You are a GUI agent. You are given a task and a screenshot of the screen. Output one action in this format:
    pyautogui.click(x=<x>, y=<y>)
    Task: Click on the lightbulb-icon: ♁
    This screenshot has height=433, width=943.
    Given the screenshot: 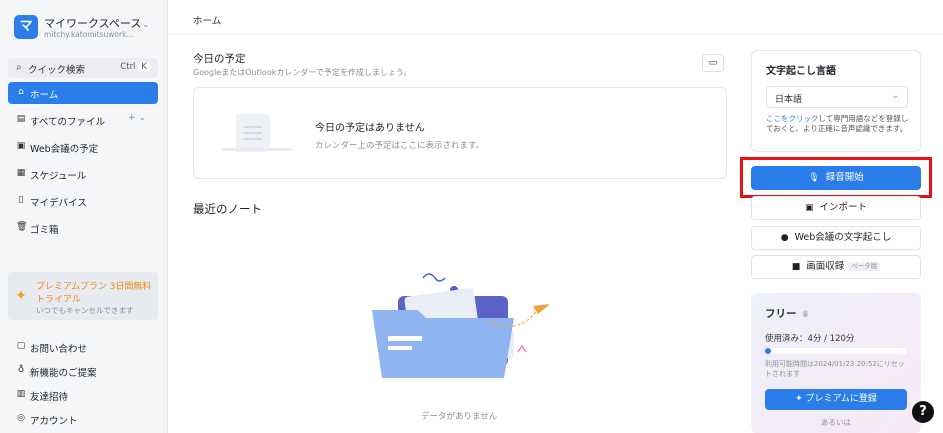 What is the action you would take?
    pyautogui.click(x=21, y=370)
    